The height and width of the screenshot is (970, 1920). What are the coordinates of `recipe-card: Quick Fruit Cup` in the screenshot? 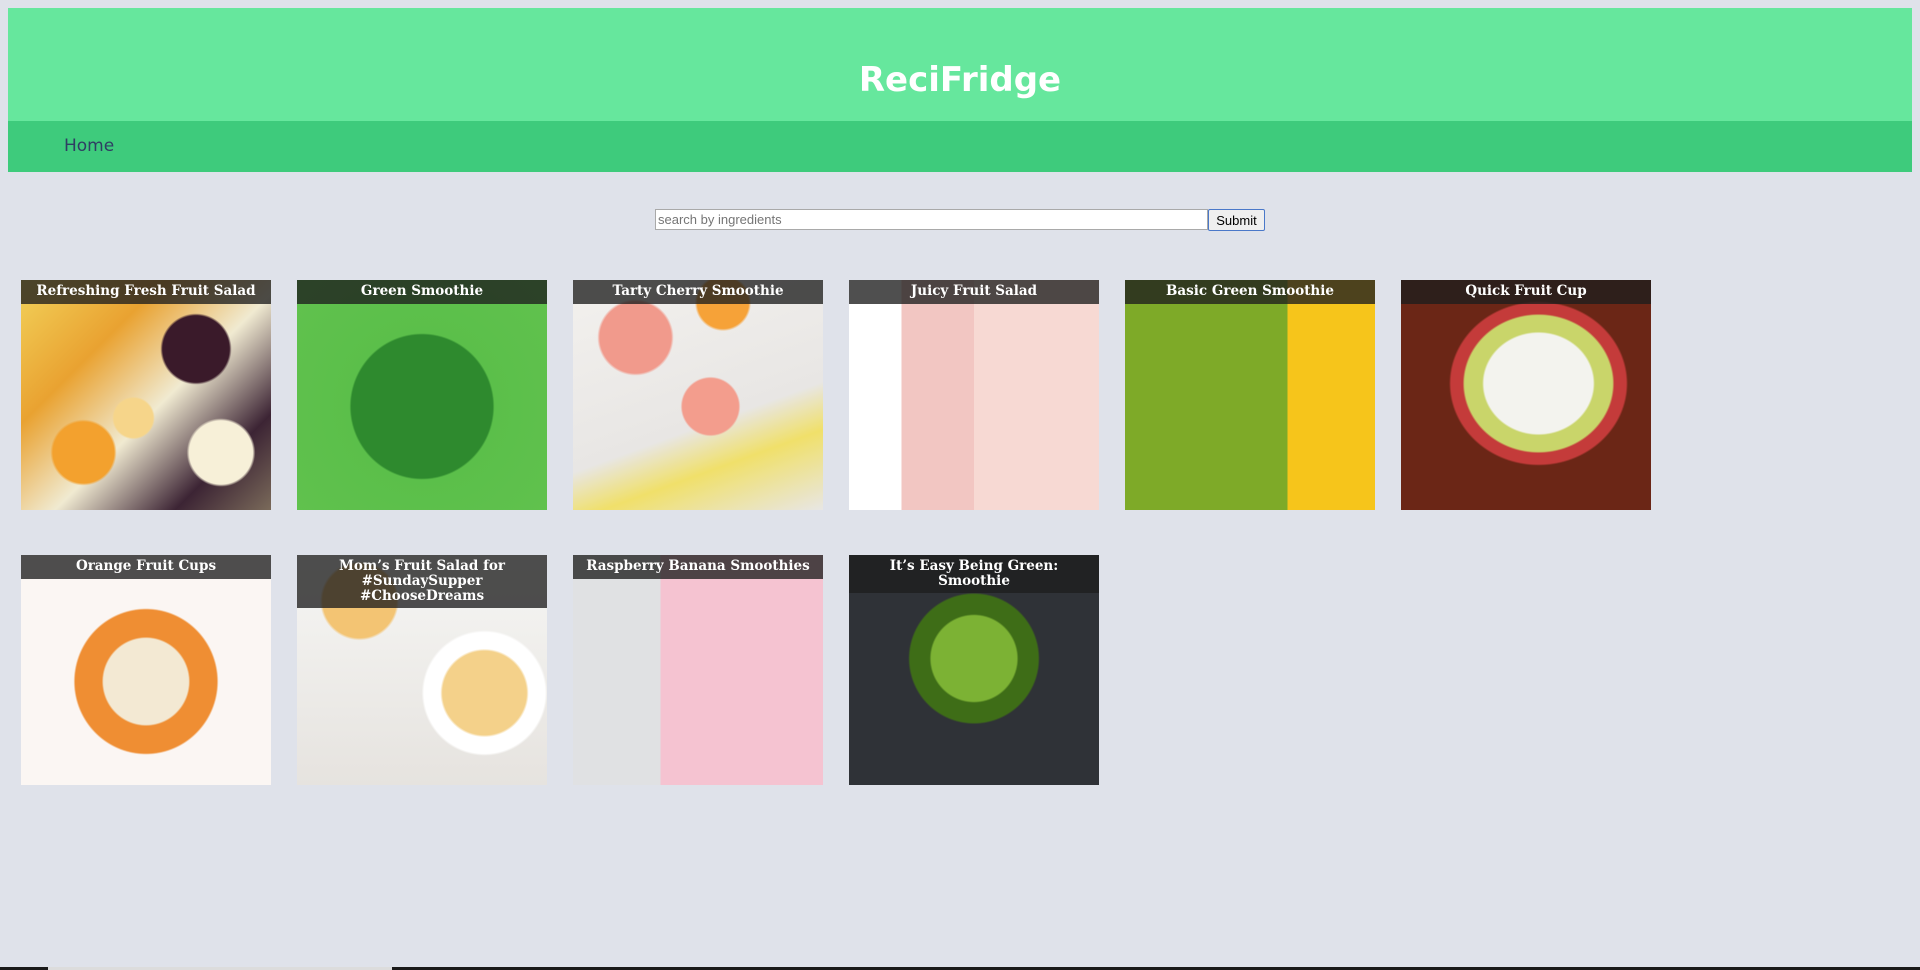 It's located at (1526, 395).